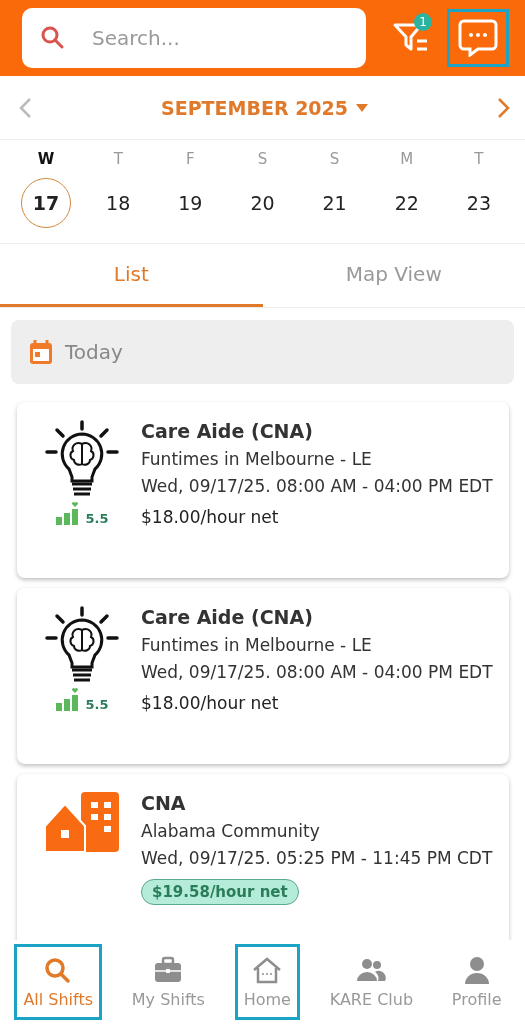 This screenshot has height=1024, width=525. Describe the element at coordinates (317, 858) in the screenshot. I see `shift-time: Wed, 09/17/25. 05:25 PM - 11:45 PM CDT` at that location.